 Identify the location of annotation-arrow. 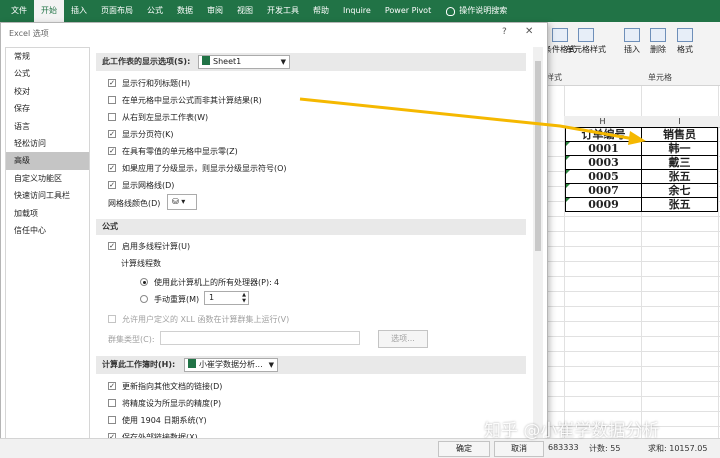
(472, 121).